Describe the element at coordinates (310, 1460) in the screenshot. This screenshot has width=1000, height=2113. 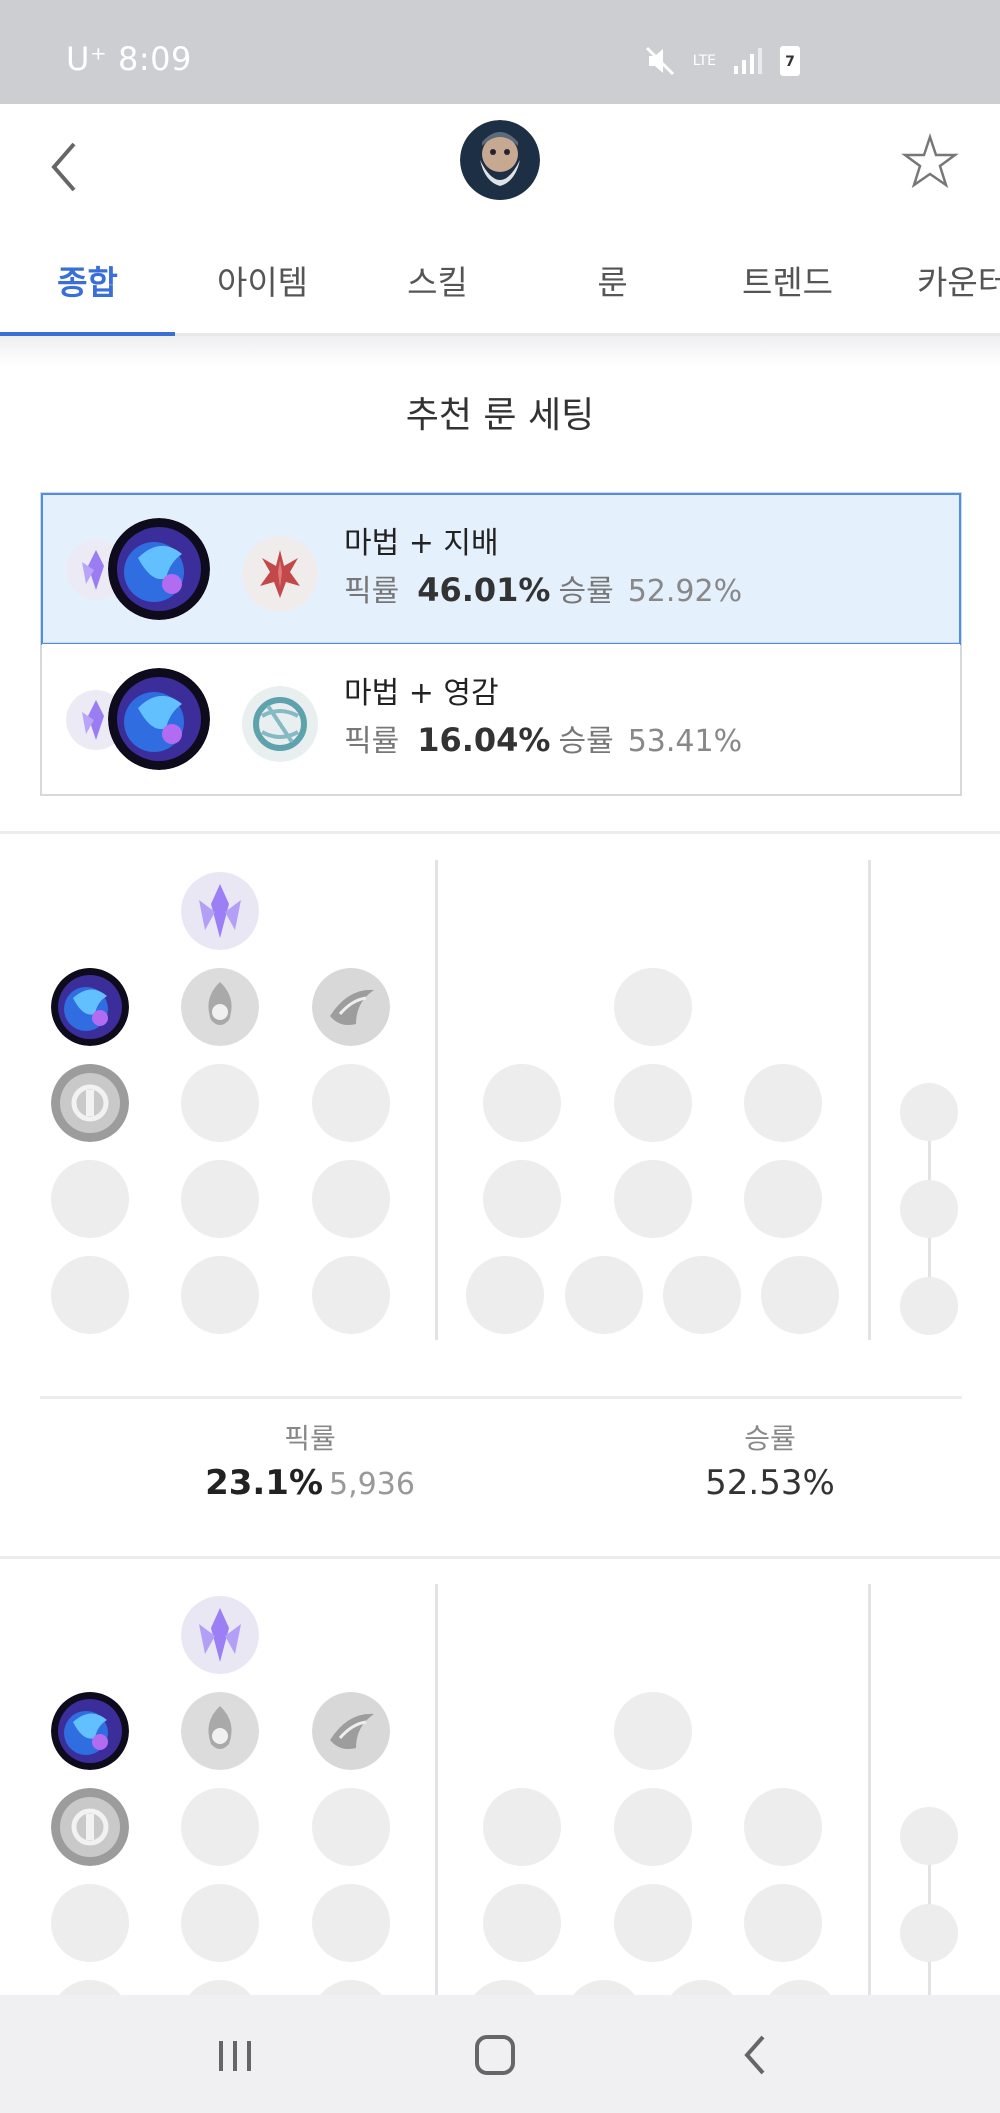
I see `pick-rate-stat: 픽률 23.1% 5,936` at that location.